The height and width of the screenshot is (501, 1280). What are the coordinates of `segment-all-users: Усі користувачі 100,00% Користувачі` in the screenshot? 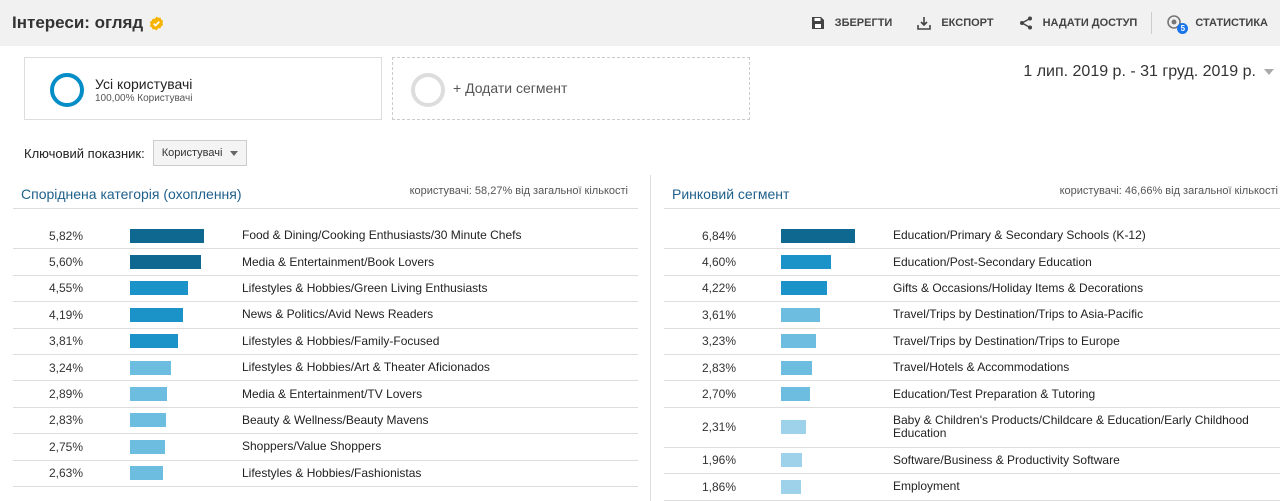 It's located at (203, 88).